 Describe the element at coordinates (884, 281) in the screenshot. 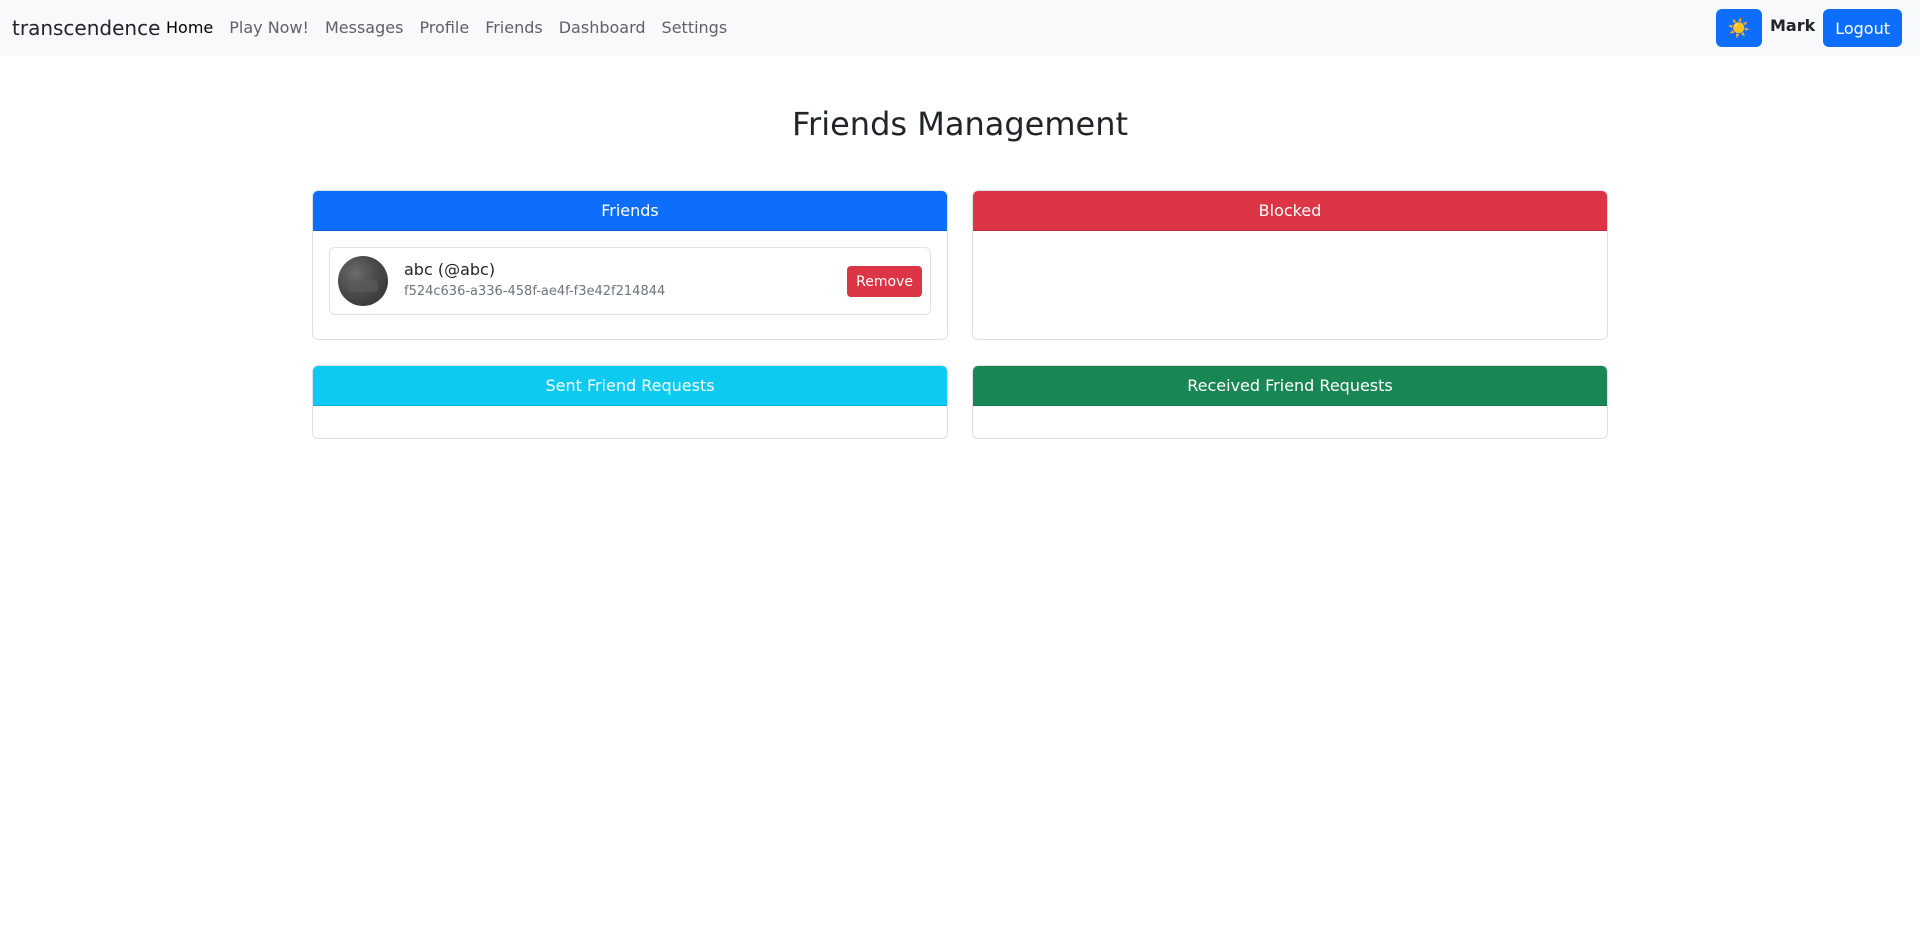

I see `remove-friend-button: Remove` at that location.